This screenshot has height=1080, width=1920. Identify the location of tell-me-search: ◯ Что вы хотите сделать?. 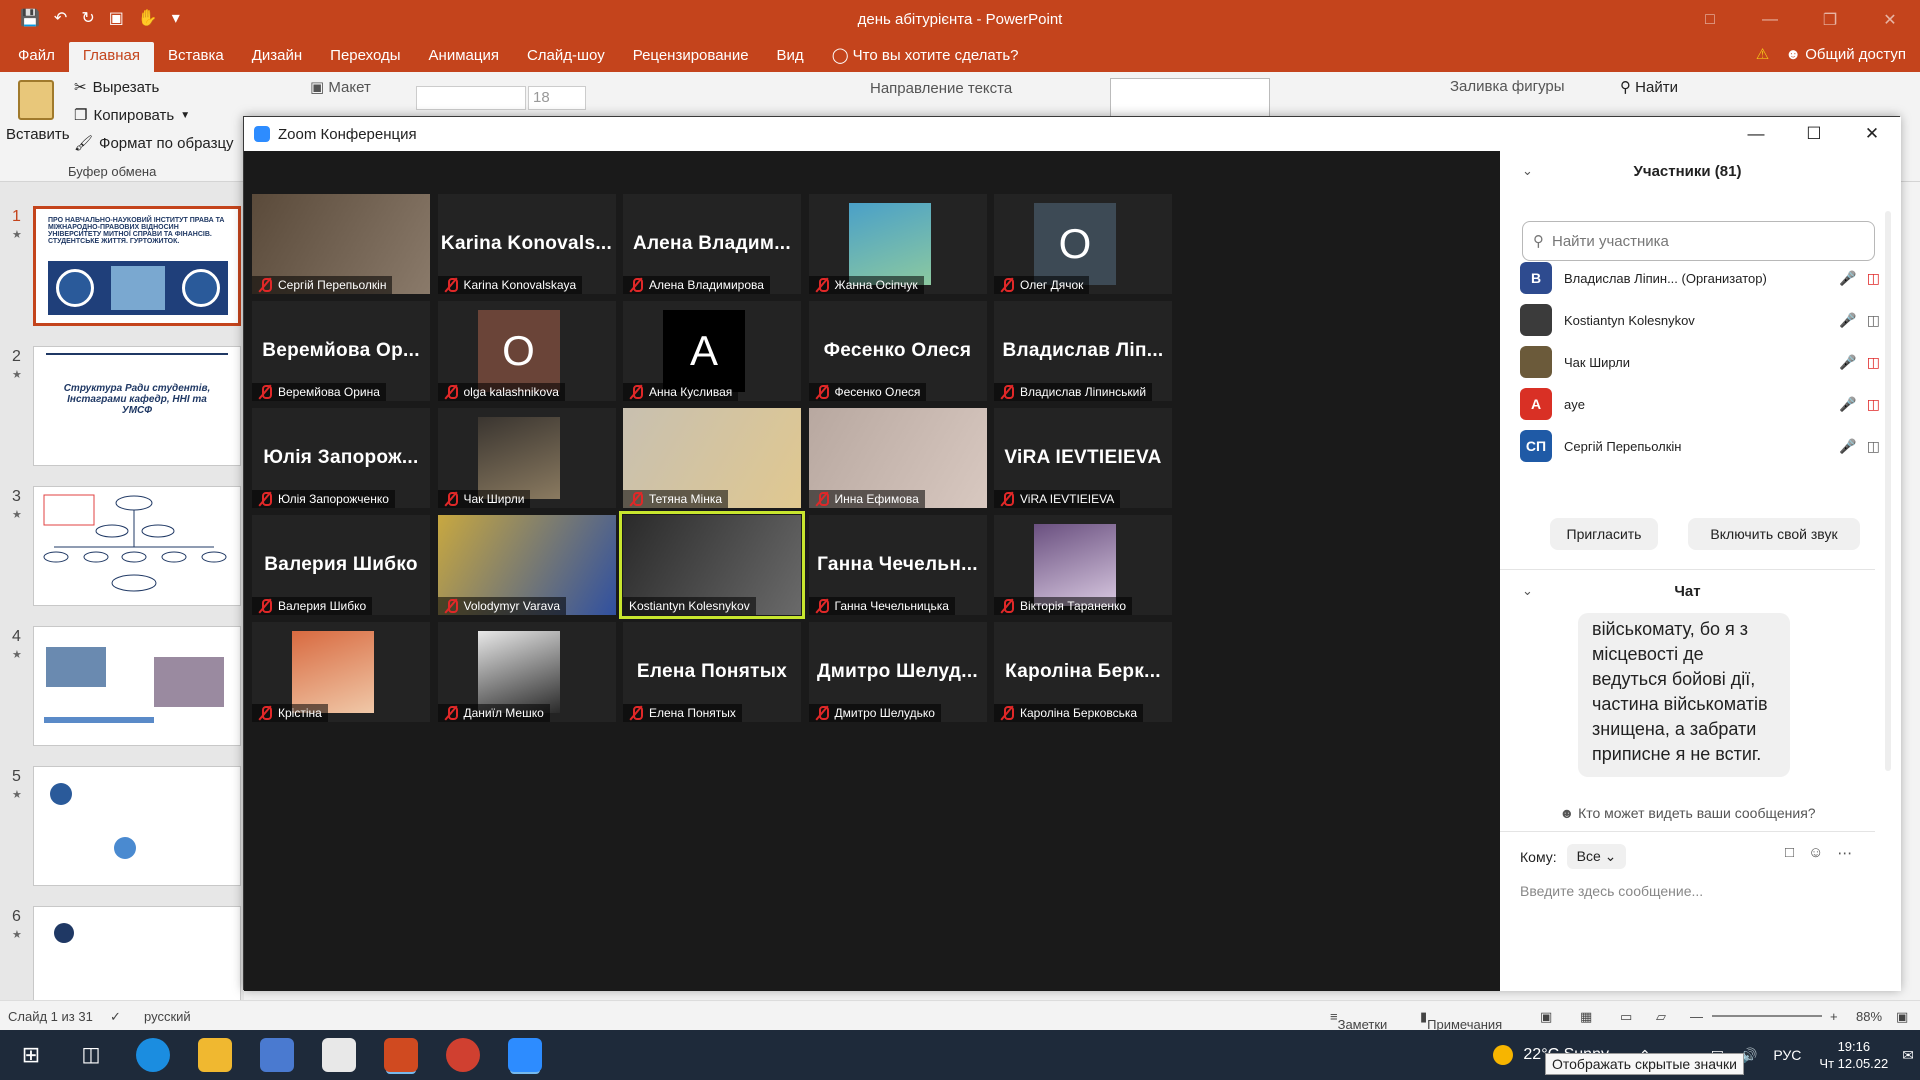
(925, 57).